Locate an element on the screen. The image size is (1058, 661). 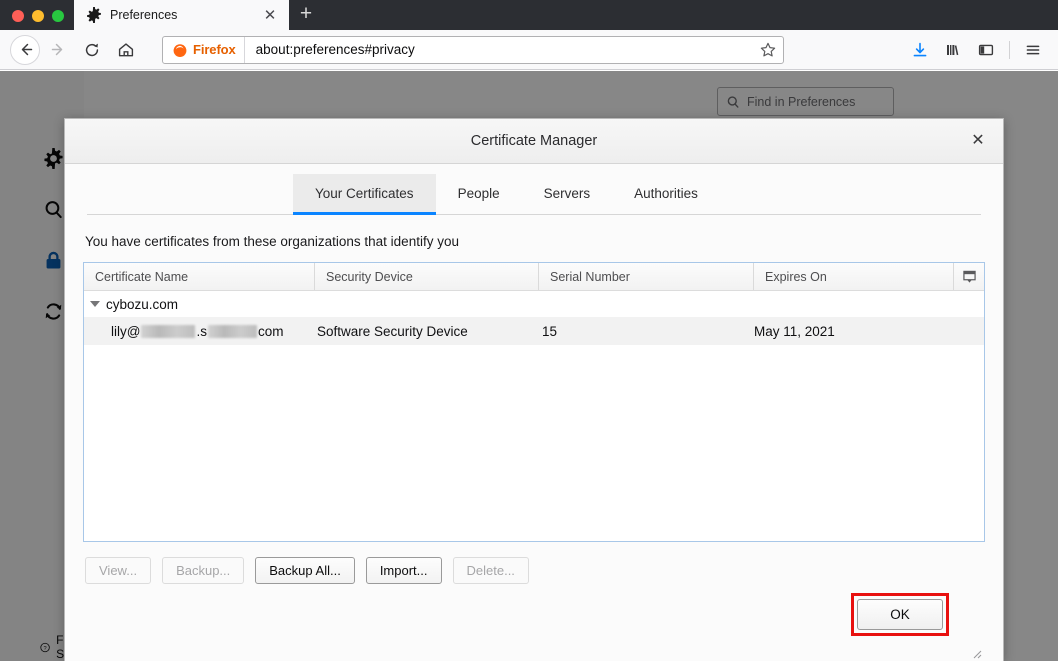
dialog-titlebar: Certificate Manager ✕ is located at coordinates (534, 141).